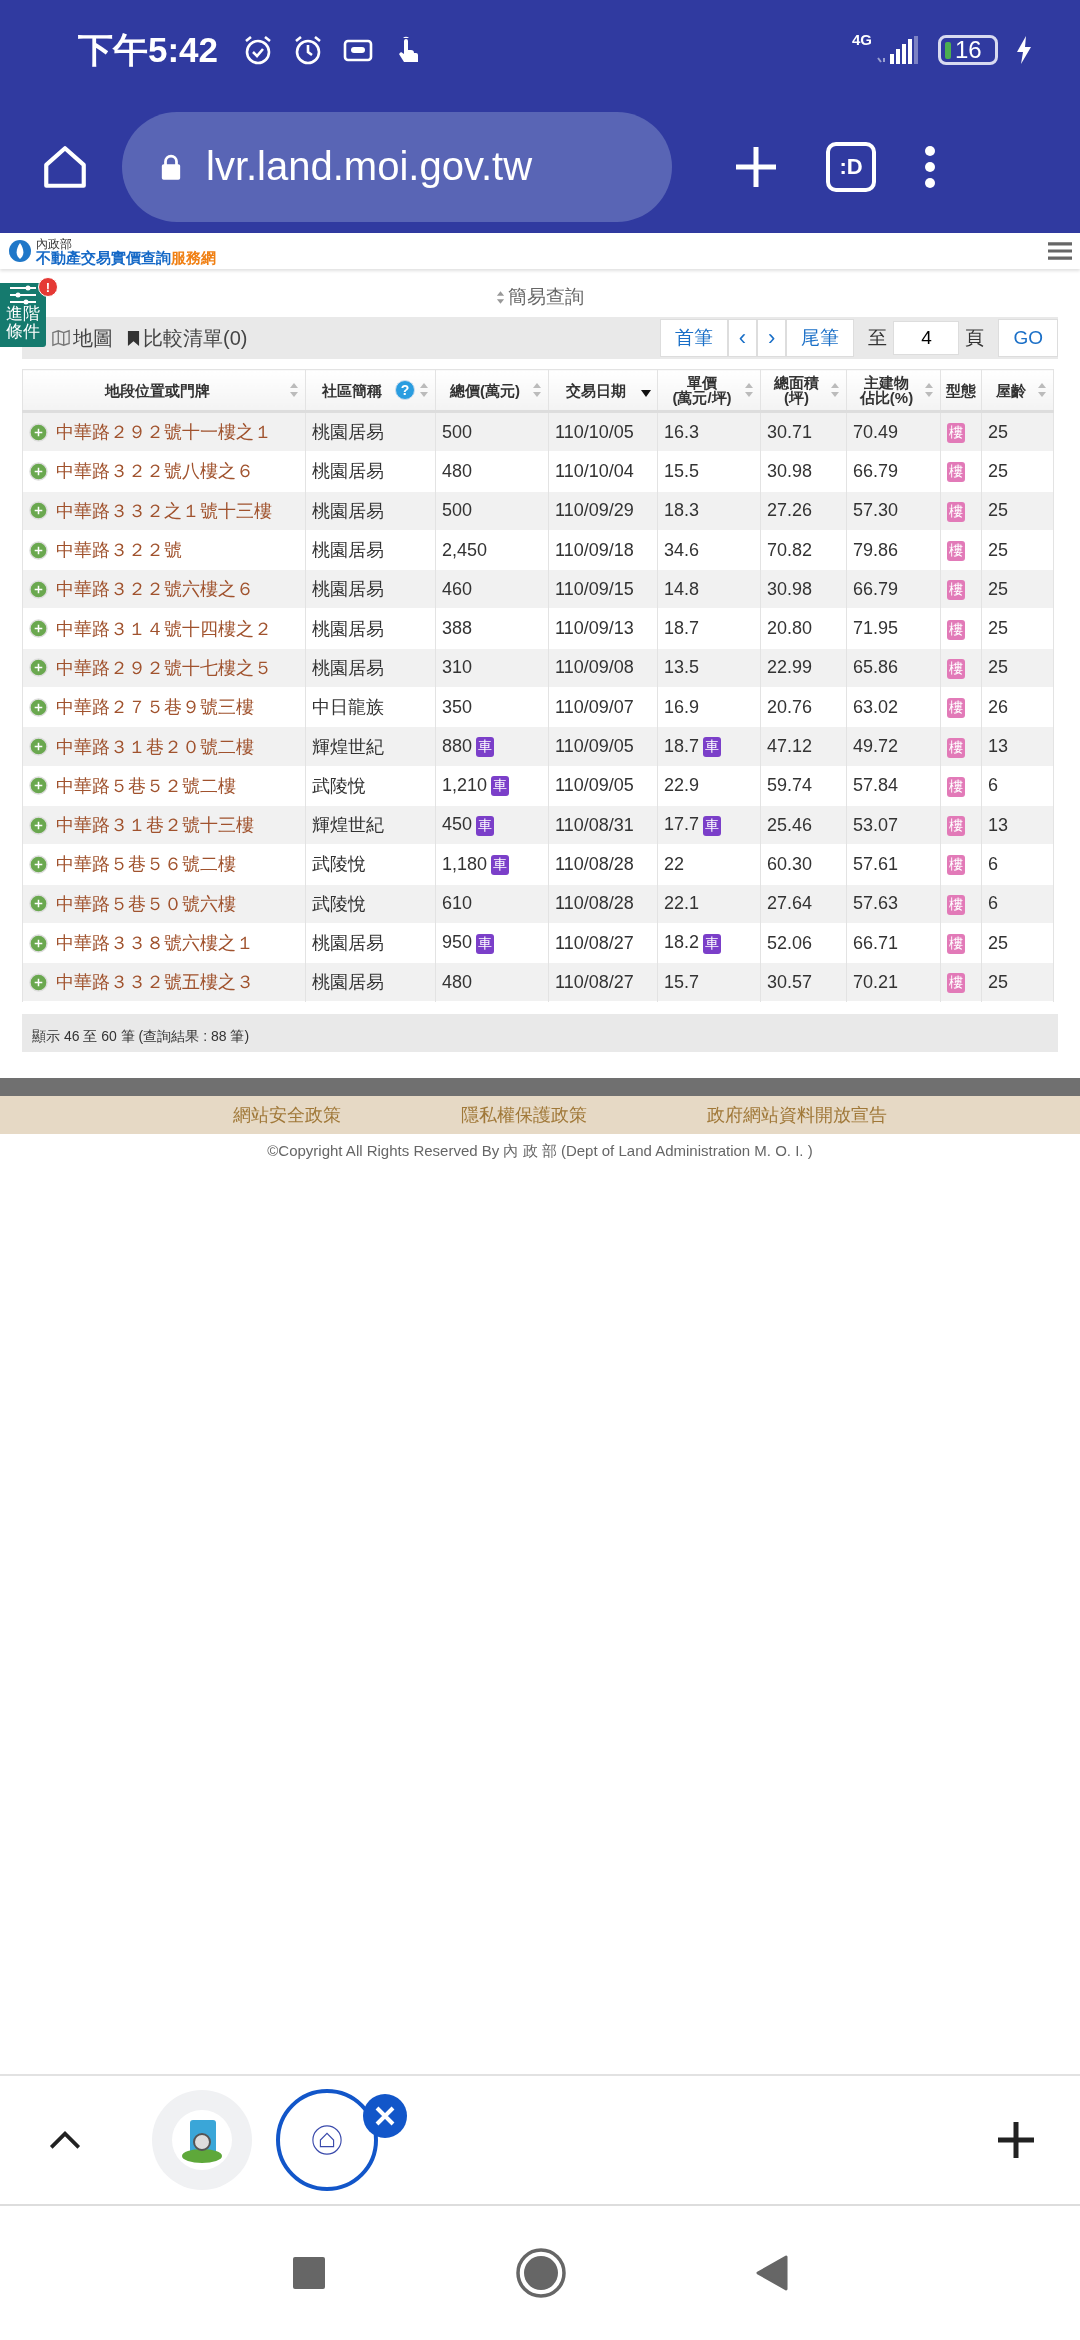 The width and height of the screenshot is (1080, 2340). Describe the element at coordinates (524, 1115) in the screenshot. I see `footer-link: 隱私權保護政策` at that location.